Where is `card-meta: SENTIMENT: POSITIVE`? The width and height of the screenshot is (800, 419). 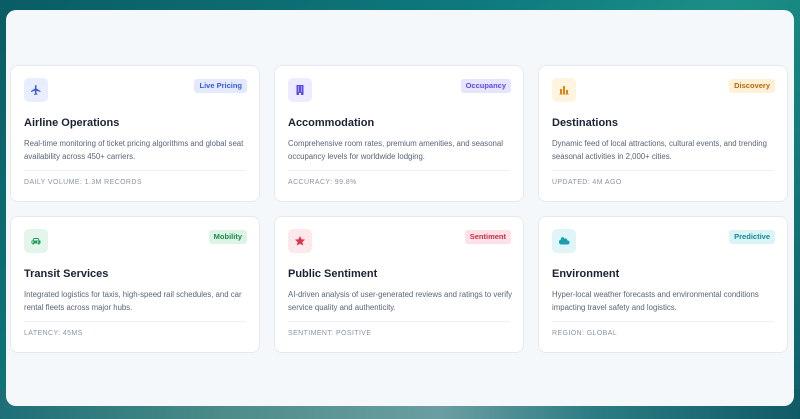
card-meta: SENTIMENT: POSITIVE is located at coordinates (330, 333).